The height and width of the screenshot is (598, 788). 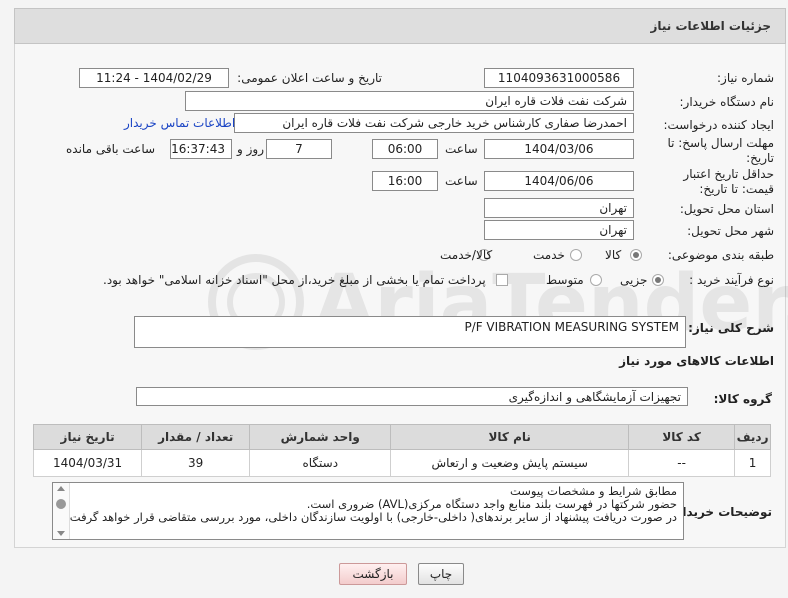 I want to click on category-radio-service, so click(x=576, y=255).